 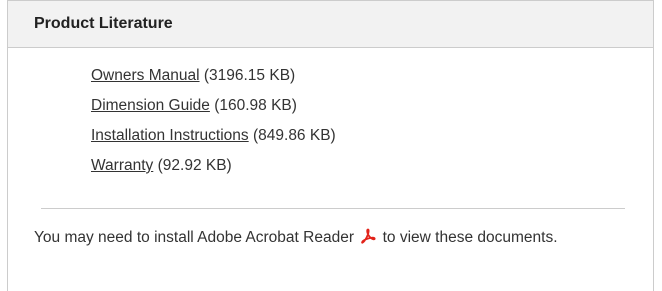 What do you see at coordinates (470, 237) in the screenshot?
I see `note-text-after: to view these documents.` at bounding box center [470, 237].